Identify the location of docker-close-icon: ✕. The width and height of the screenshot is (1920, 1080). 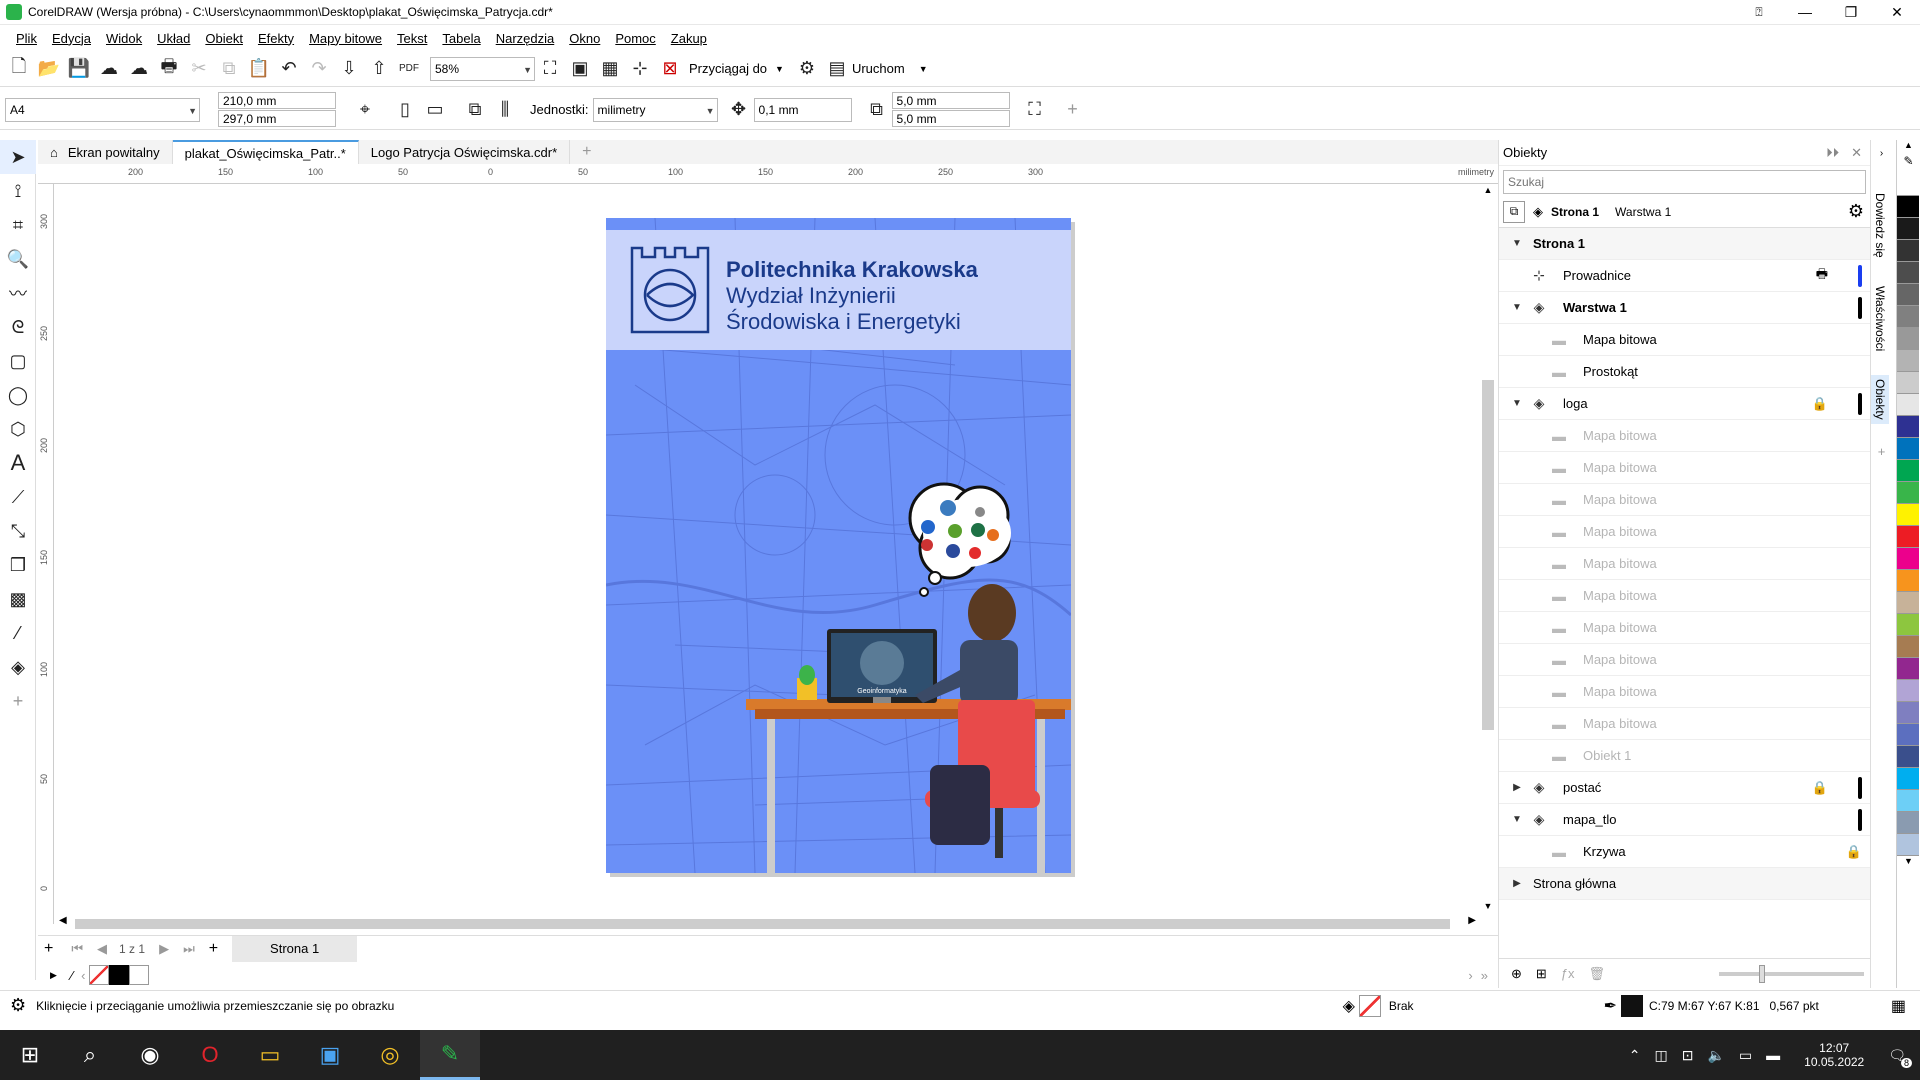
(1856, 153).